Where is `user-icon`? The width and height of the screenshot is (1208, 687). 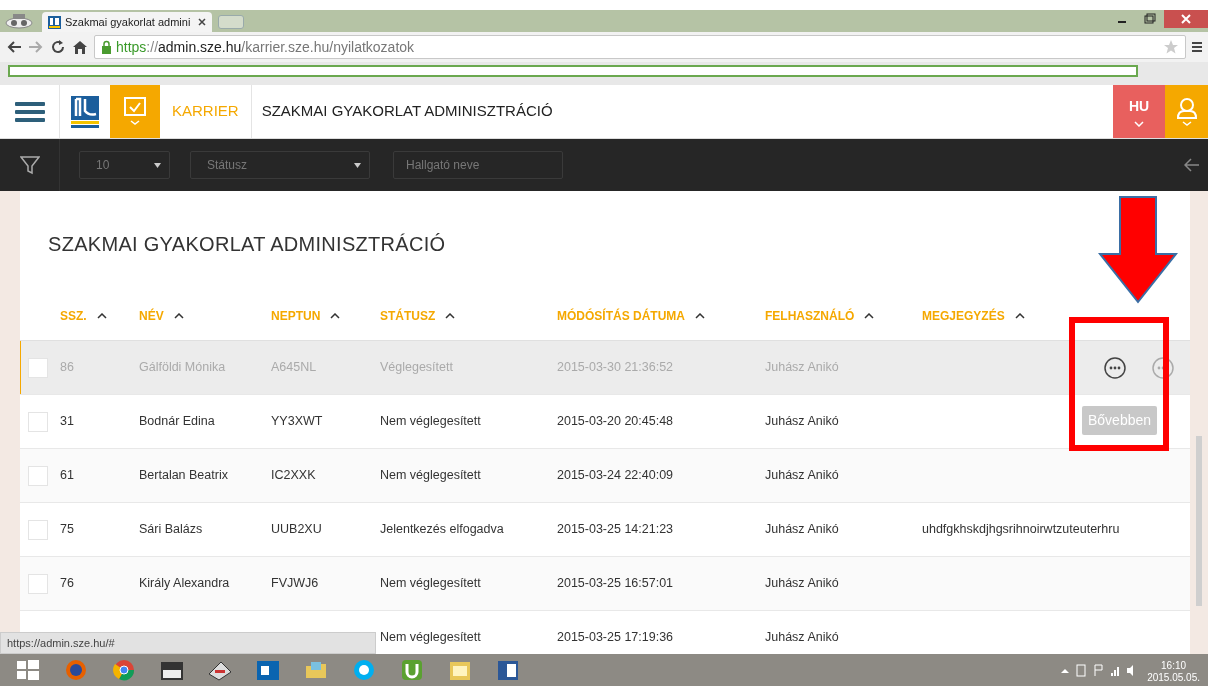 user-icon is located at coordinates (1186, 111).